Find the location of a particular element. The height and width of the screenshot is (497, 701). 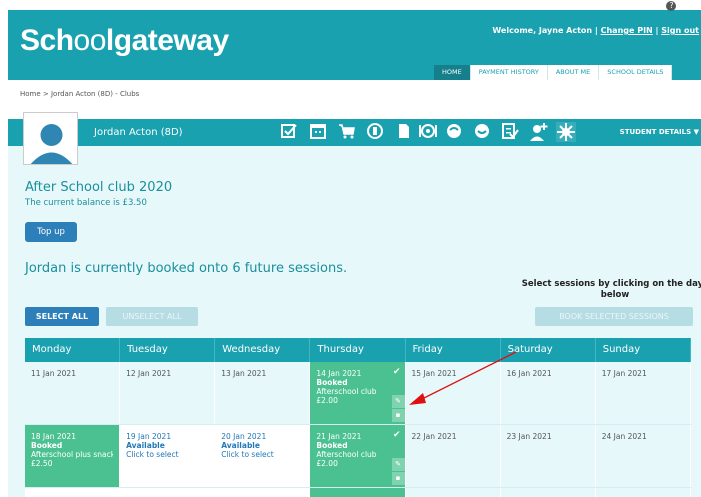

top-up-button: Top up is located at coordinates (51, 232).